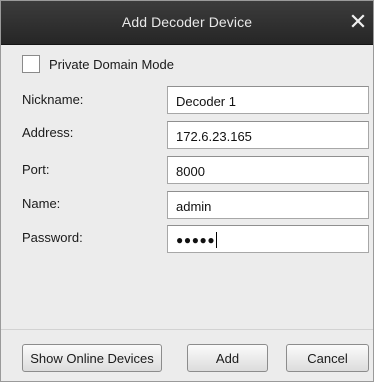 The image size is (374, 382). Describe the element at coordinates (217, 240) in the screenshot. I see `text-caret` at that location.